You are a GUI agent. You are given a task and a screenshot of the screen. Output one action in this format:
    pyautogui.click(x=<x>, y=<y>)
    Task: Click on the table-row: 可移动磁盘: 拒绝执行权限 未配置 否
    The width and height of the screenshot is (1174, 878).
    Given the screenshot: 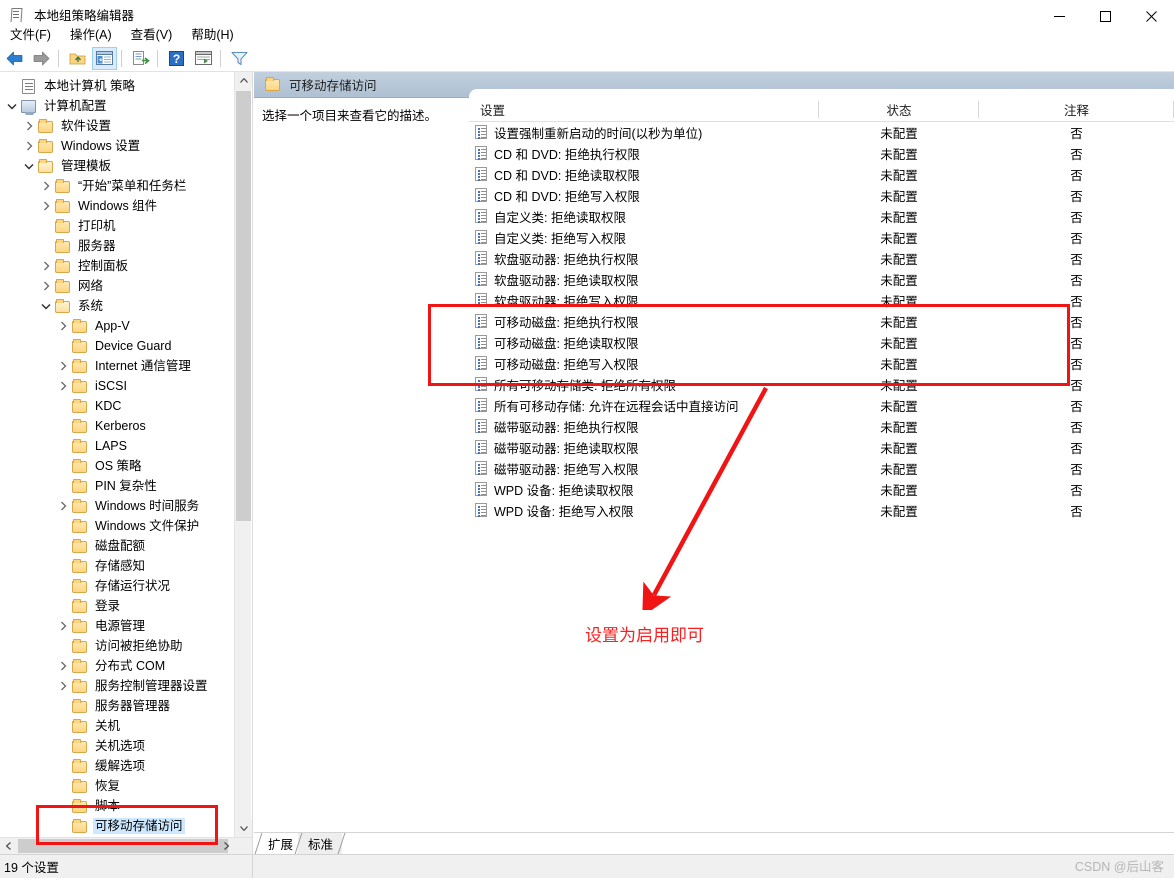 What is the action you would take?
    pyautogui.click(x=821, y=321)
    